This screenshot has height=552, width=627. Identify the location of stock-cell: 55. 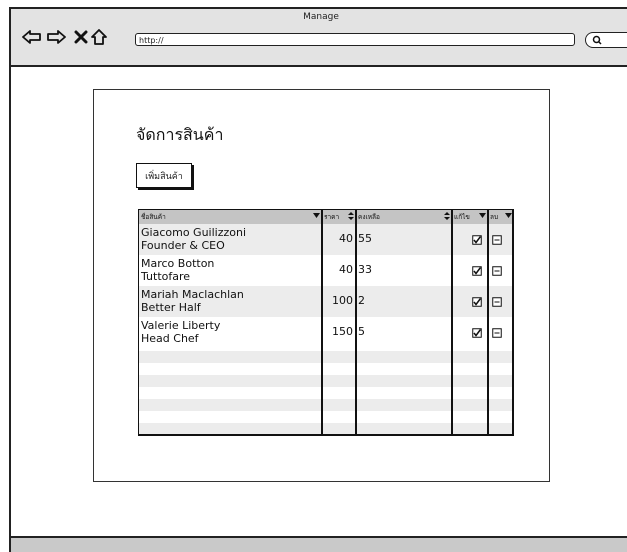
(365, 238).